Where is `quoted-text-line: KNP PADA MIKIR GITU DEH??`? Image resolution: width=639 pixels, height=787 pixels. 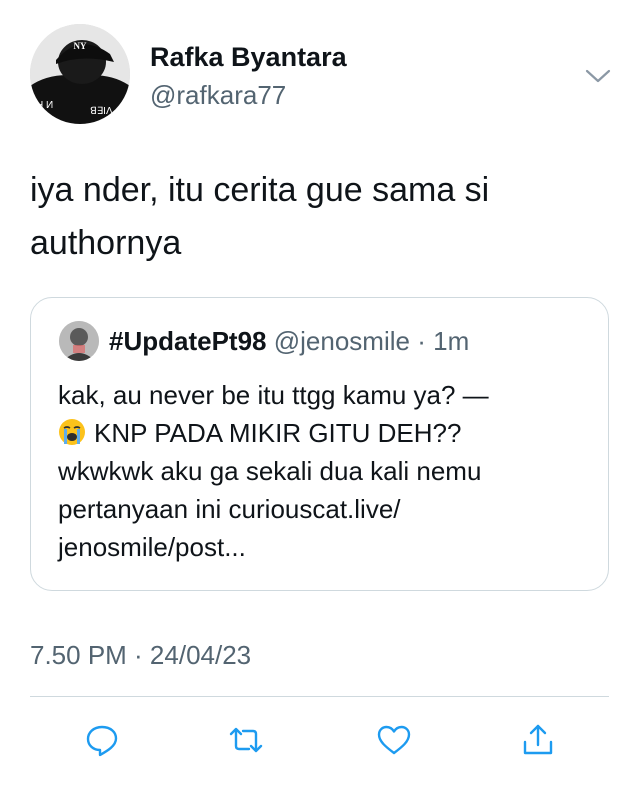
quoted-text-line: KNP PADA MIKIR GITU DEH?? is located at coordinates (278, 433).